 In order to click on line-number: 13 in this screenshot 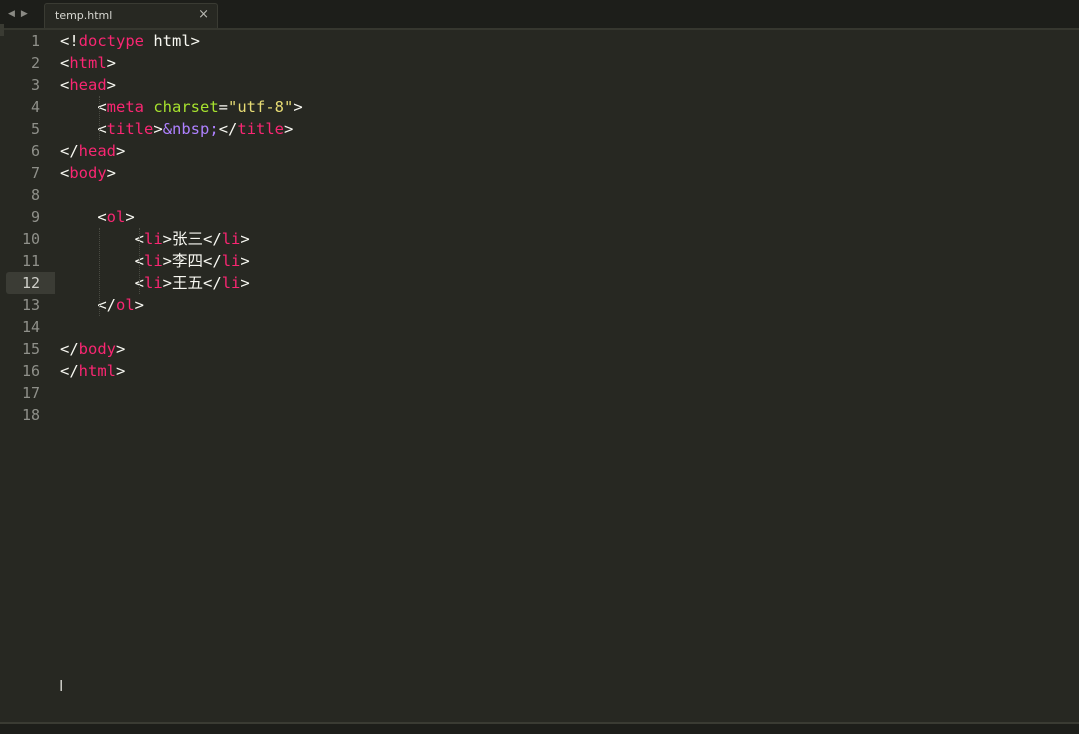, I will do `click(30, 305)`.